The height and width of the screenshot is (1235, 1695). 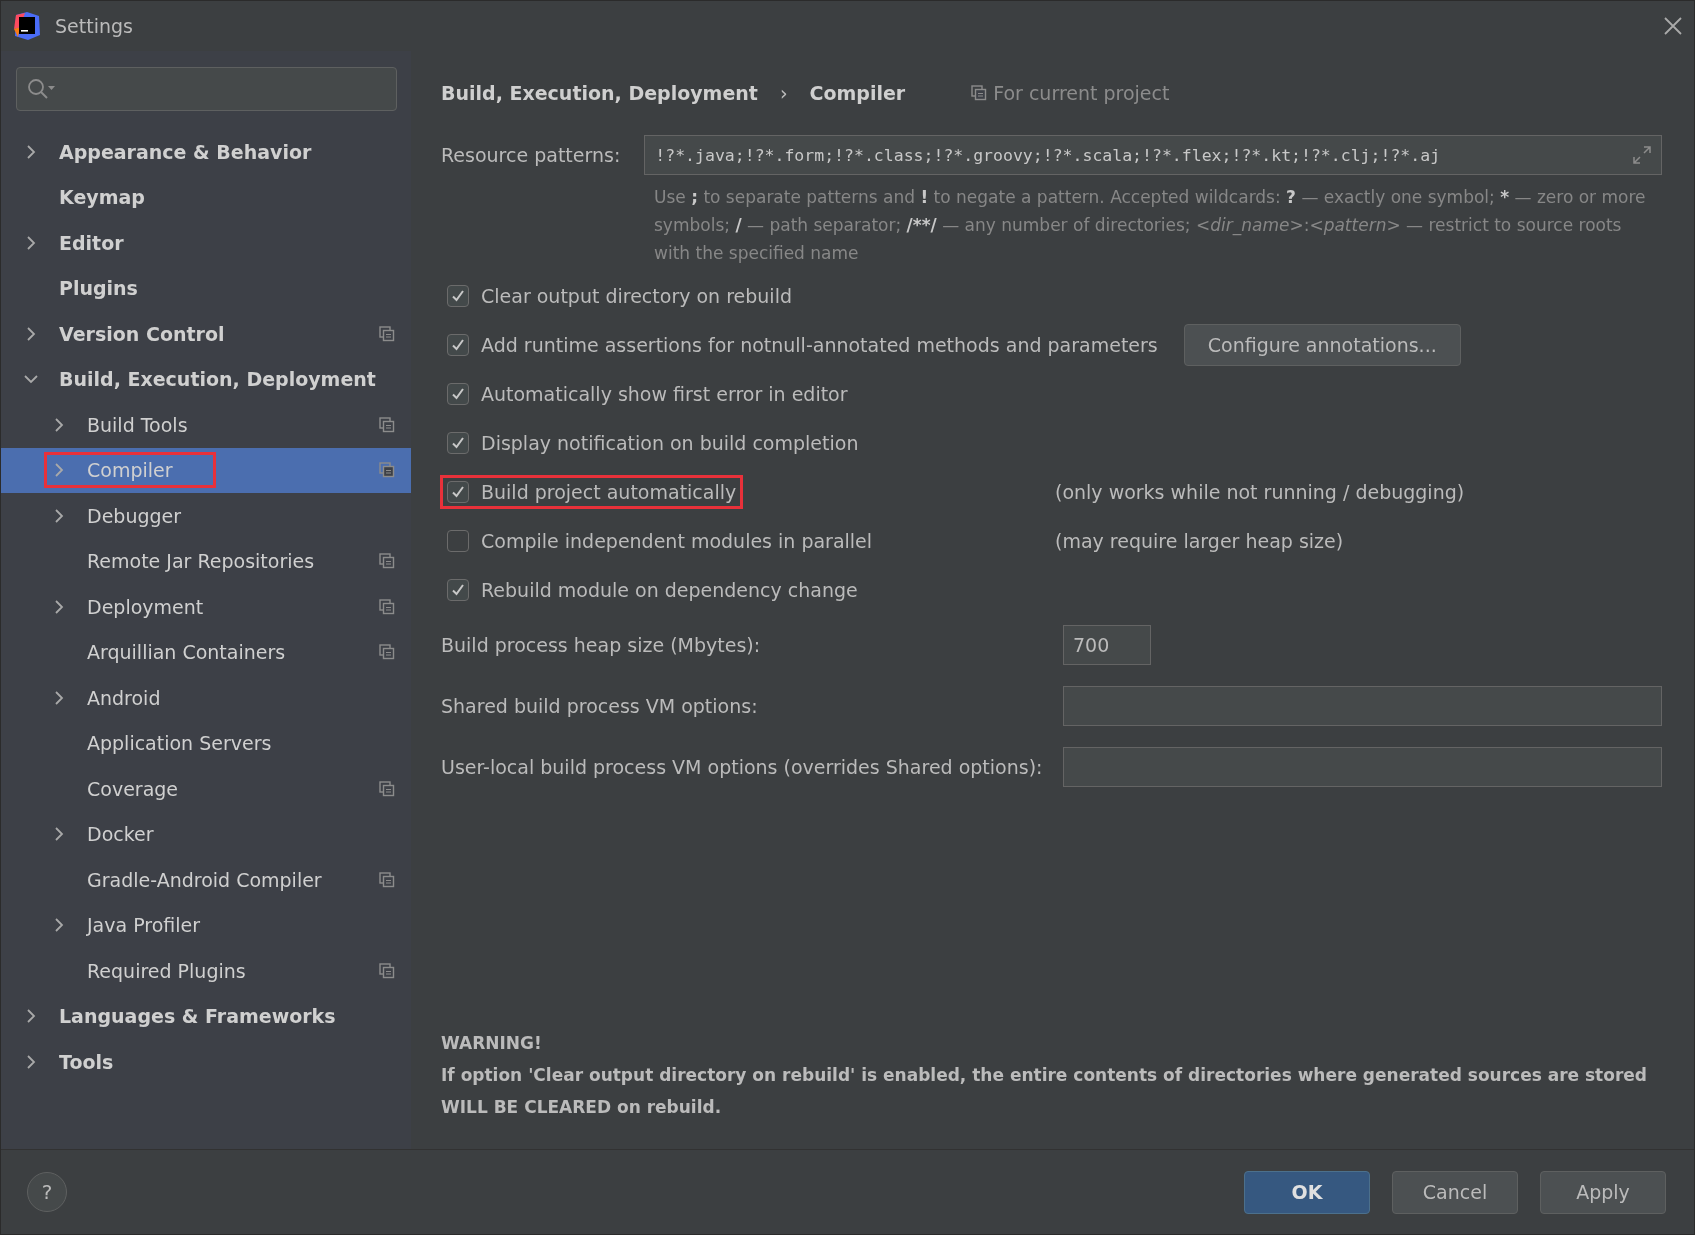 I want to click on close-icon, so click(x=1673, y=26).